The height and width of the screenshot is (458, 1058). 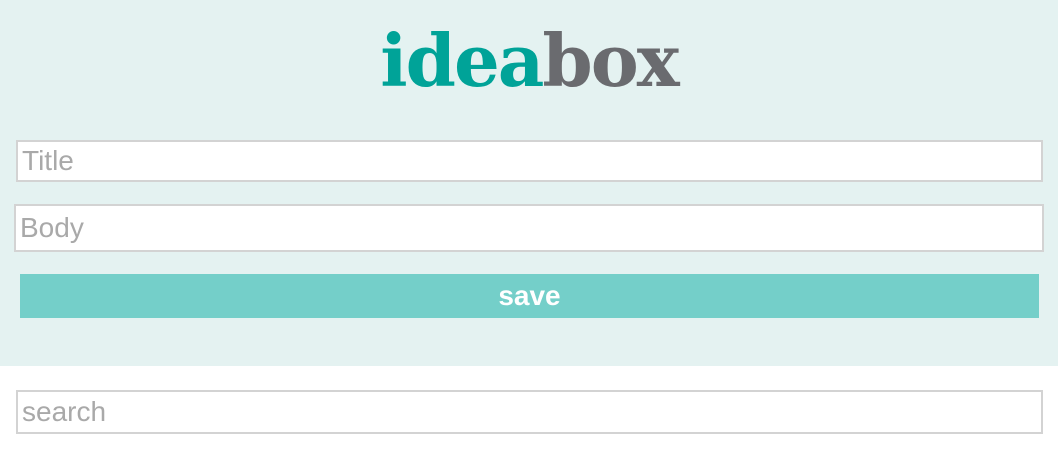 What do you see at coordinates (529, 228) in the screenshot?
I see `body-input` at bounding box center [529, 228].